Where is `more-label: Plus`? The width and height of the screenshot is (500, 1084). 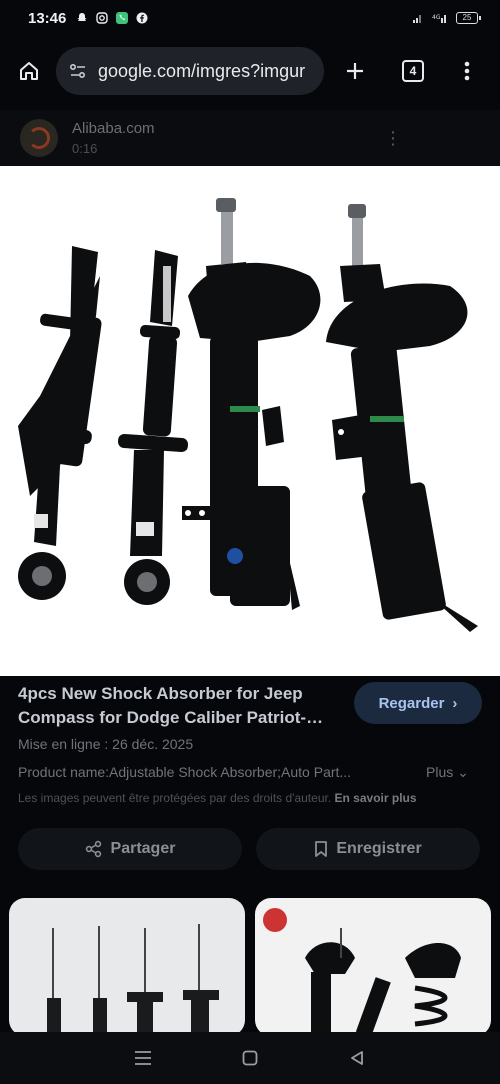
more-label: Plus is located at coordinates (440, 772).